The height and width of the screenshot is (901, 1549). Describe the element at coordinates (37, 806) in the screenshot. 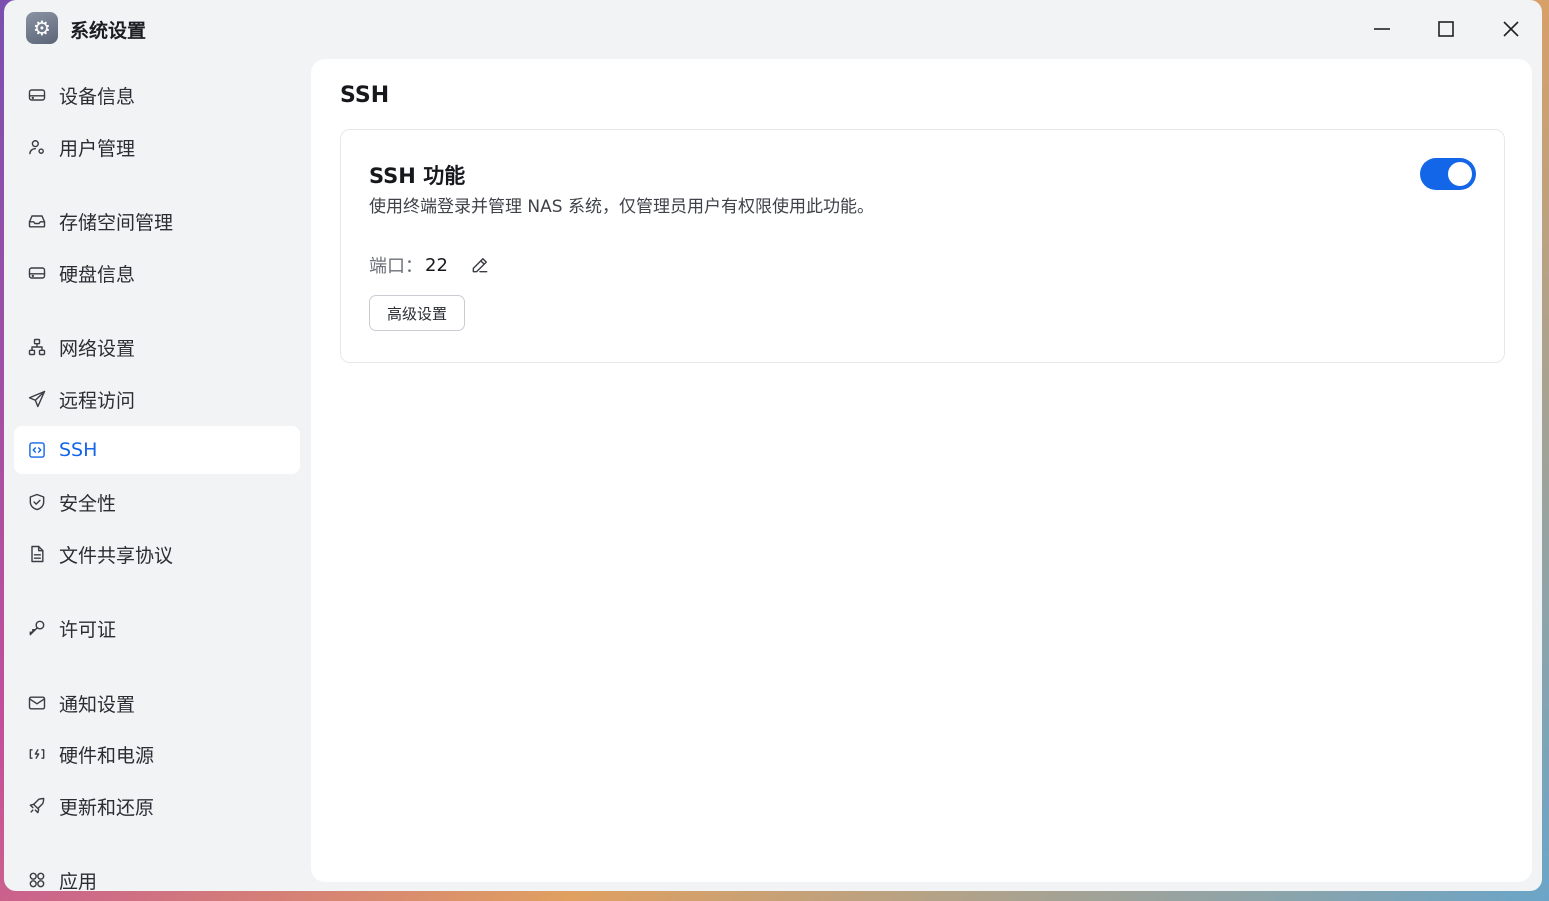

I see `rocket-icon` at that location.